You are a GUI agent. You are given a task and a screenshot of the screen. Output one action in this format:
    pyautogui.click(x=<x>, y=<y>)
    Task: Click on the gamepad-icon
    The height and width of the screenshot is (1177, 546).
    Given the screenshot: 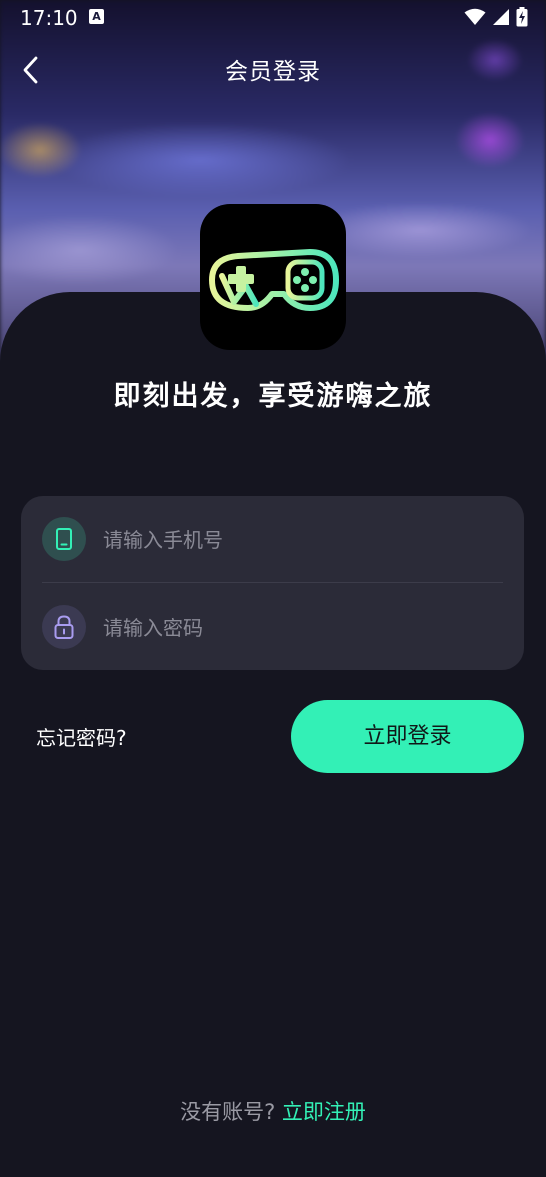 What is the action you would take?
    pyautogui.click(x=274, y=269)
    